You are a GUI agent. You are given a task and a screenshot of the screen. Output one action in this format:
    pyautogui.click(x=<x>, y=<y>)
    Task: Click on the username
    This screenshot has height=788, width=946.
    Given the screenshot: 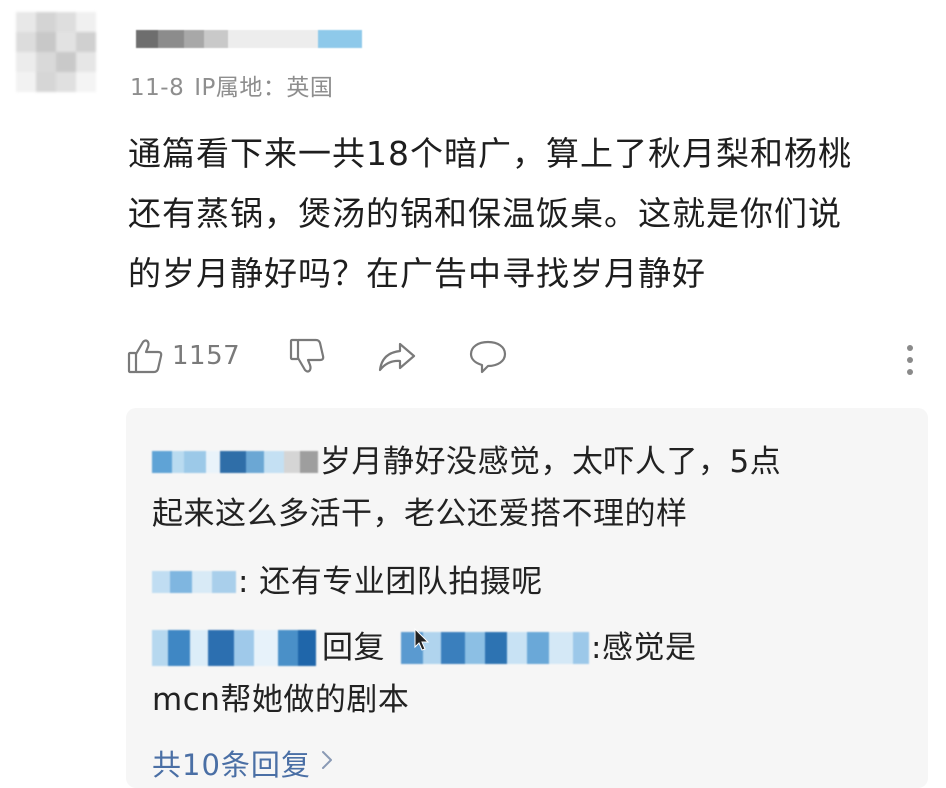 What is the action you would take?
    pyautogui.click(x=249, y=39)
    